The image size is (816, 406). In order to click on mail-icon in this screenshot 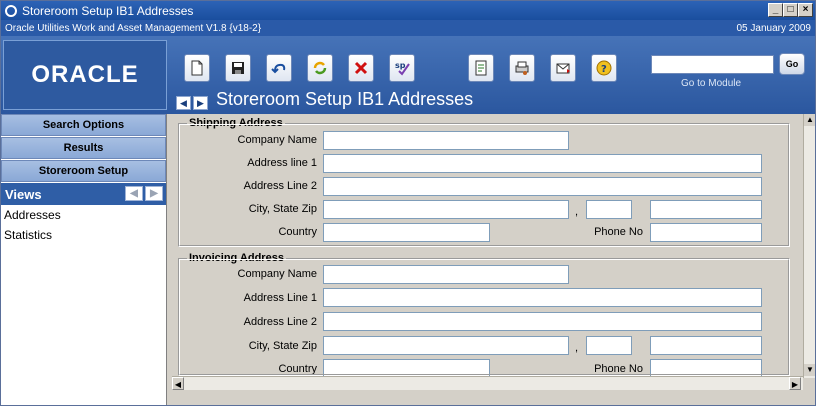, I will do `click(563, 68)`.